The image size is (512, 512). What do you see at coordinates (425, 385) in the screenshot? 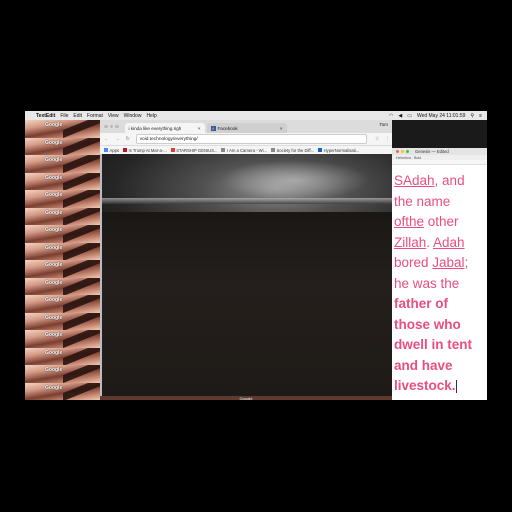
I see `text-run: livestock.` at bounding box center [425, 385].